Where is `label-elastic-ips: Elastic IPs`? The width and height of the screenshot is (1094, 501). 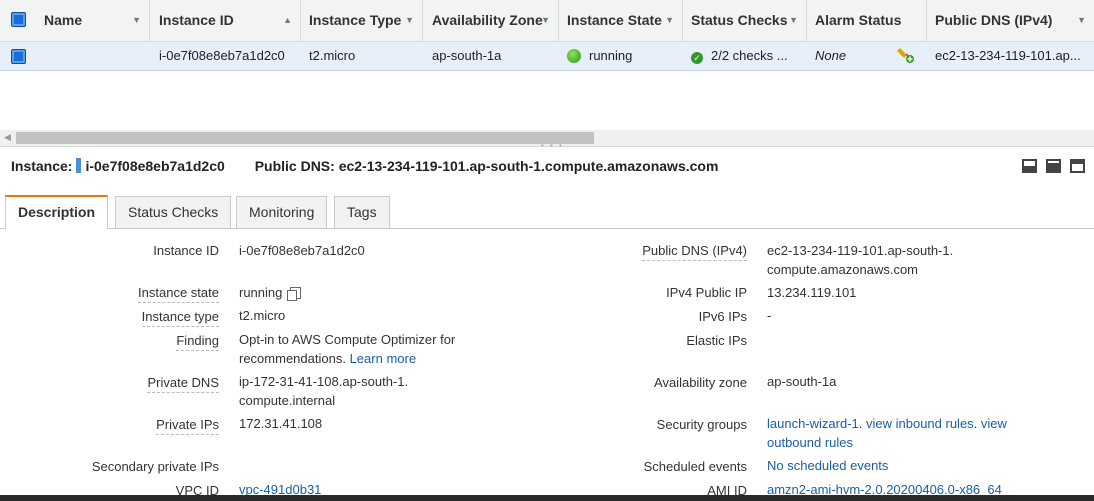
label-elastic-ips: Elastic IPs is located at coordinates (716, 340).